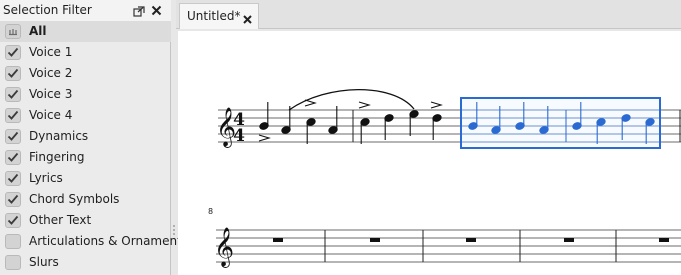 This screenshot has height=275, width=681. I want to click on measure-2-notes, so click(401, 127).